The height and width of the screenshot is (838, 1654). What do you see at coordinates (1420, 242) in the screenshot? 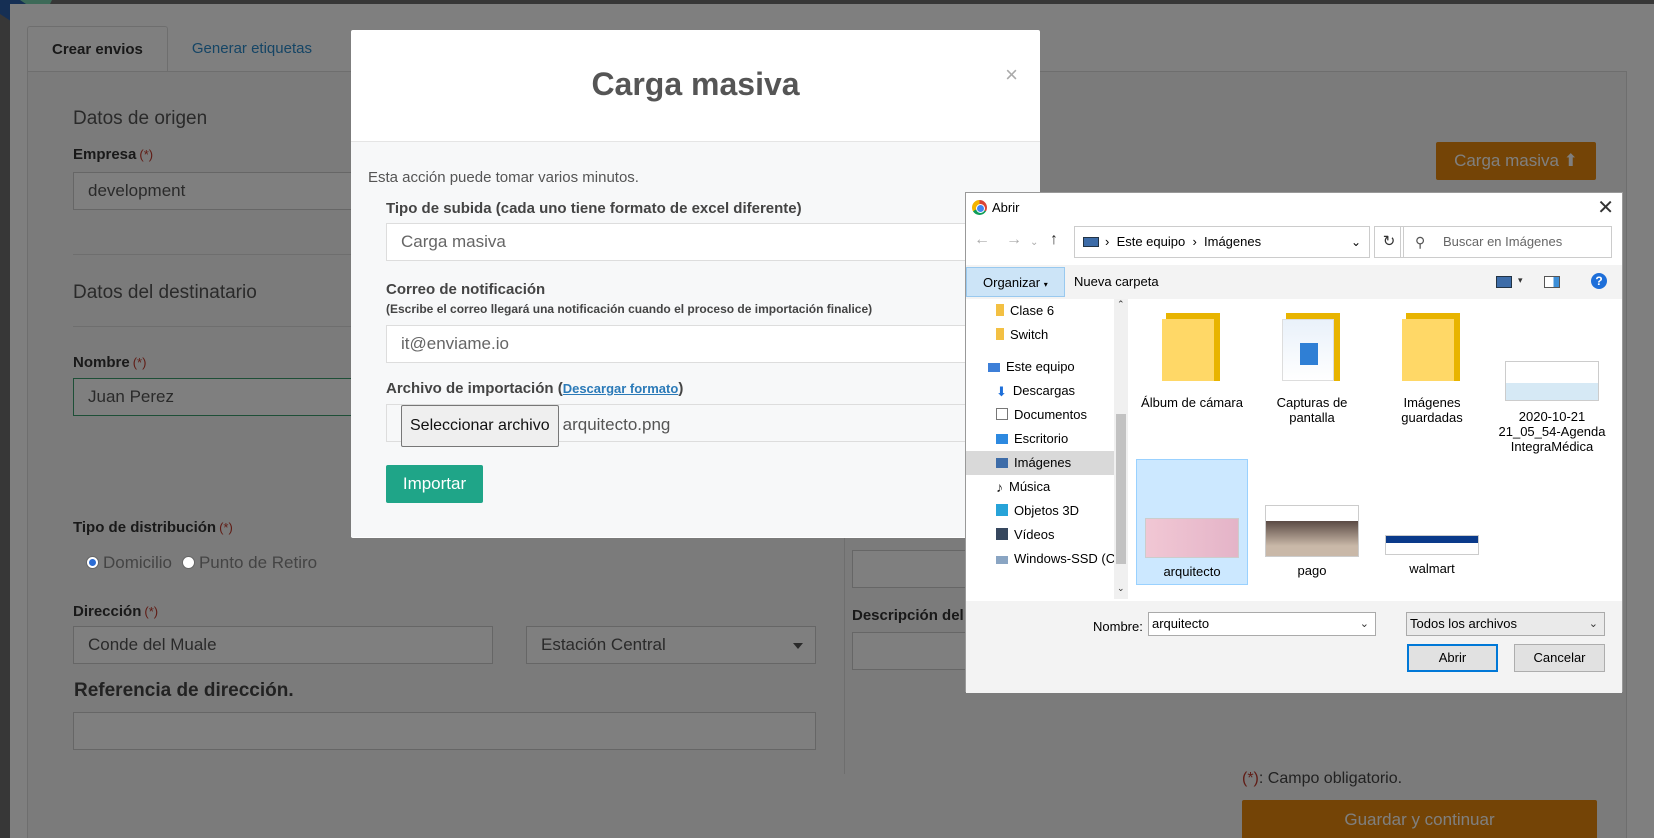
I see `search-icon: ⚲` at bounding box center [1420, 242].